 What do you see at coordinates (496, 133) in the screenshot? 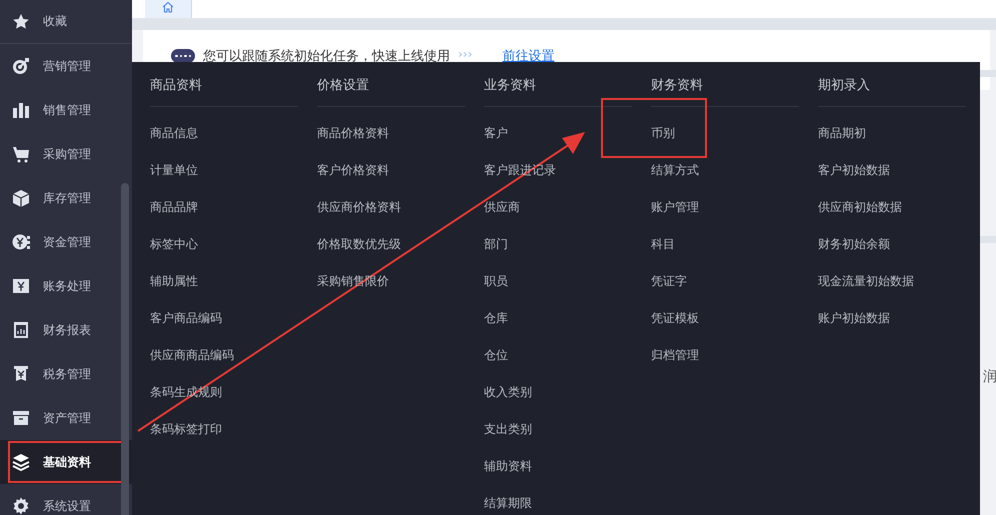
I see `menu-item: 客户` at bounding box center [496, 133].